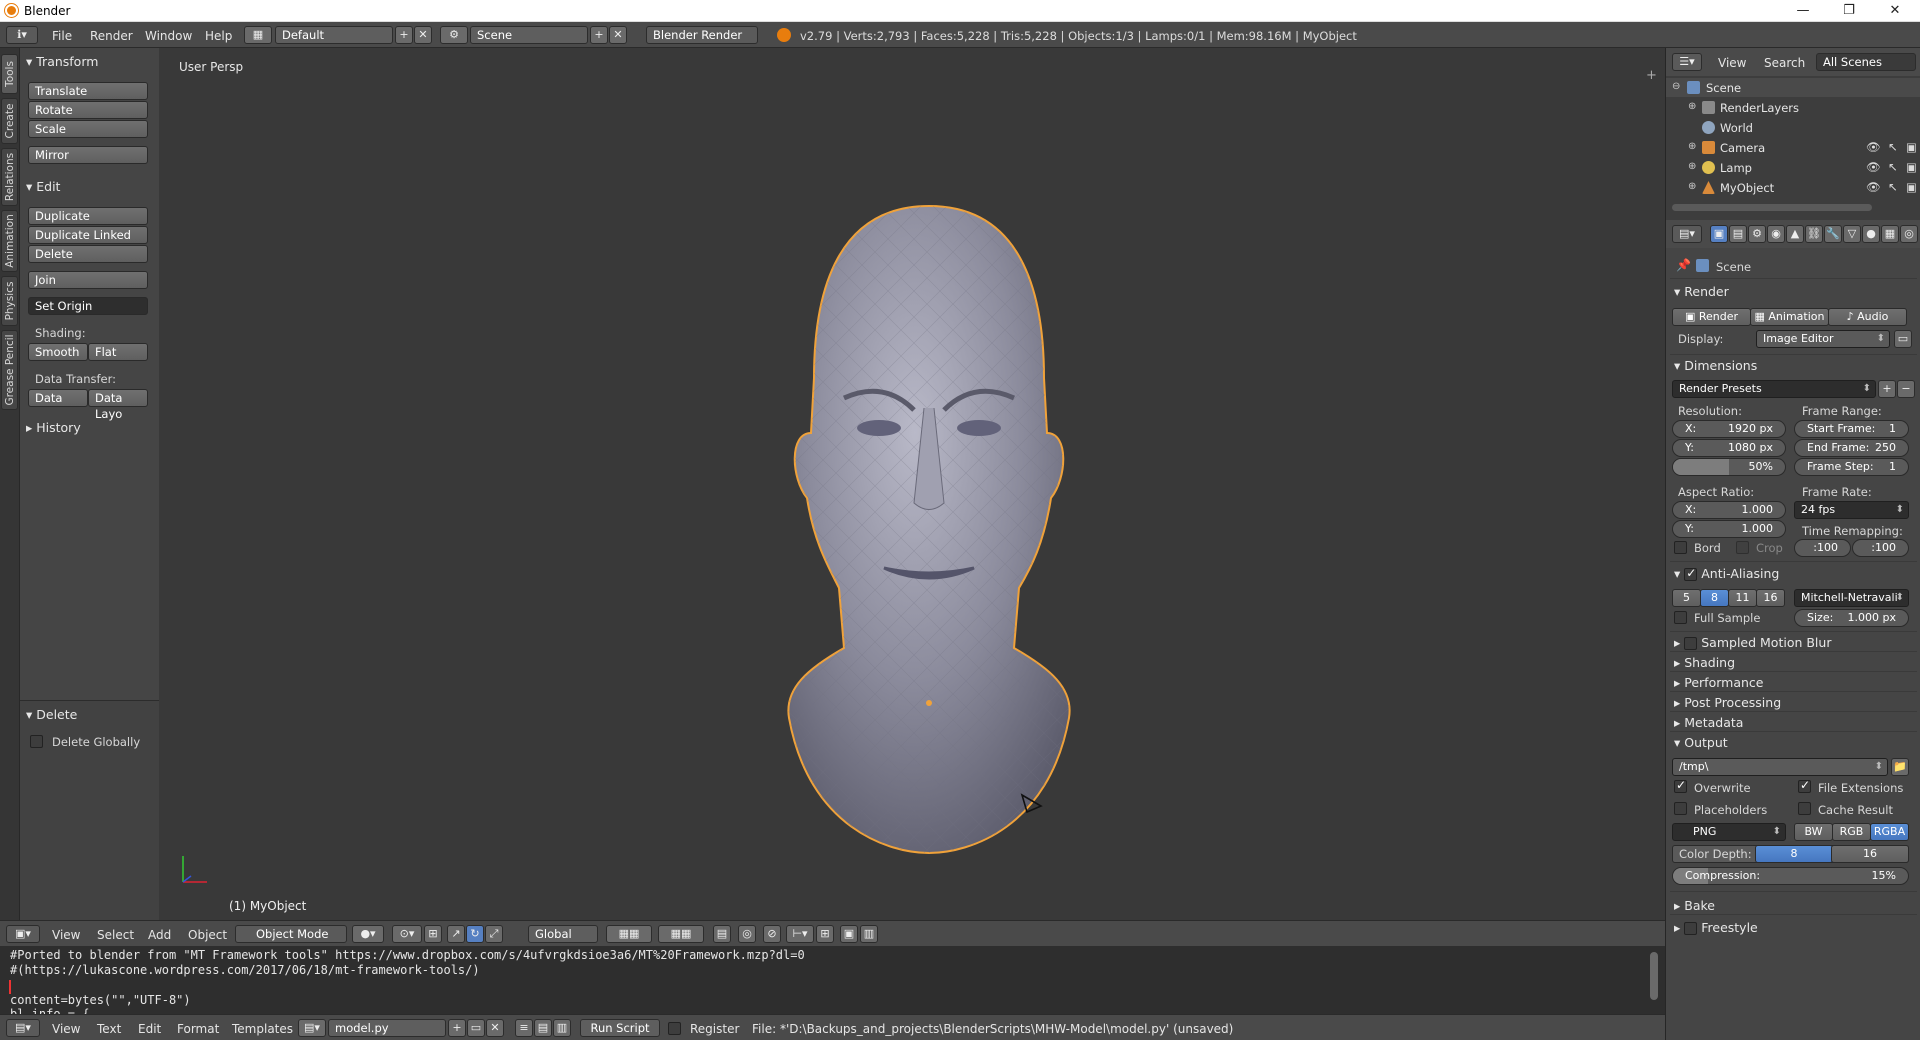 This screenshot has width=1920, height=1040. Describe the element at coordinates (1742, 547) in the screenshot. I see `crop-checkbox` at that location.